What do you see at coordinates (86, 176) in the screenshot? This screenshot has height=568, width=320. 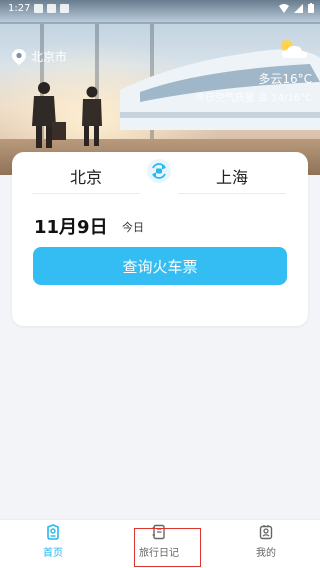 I see `departure-city: 北京` at bounding box center [86, 176].